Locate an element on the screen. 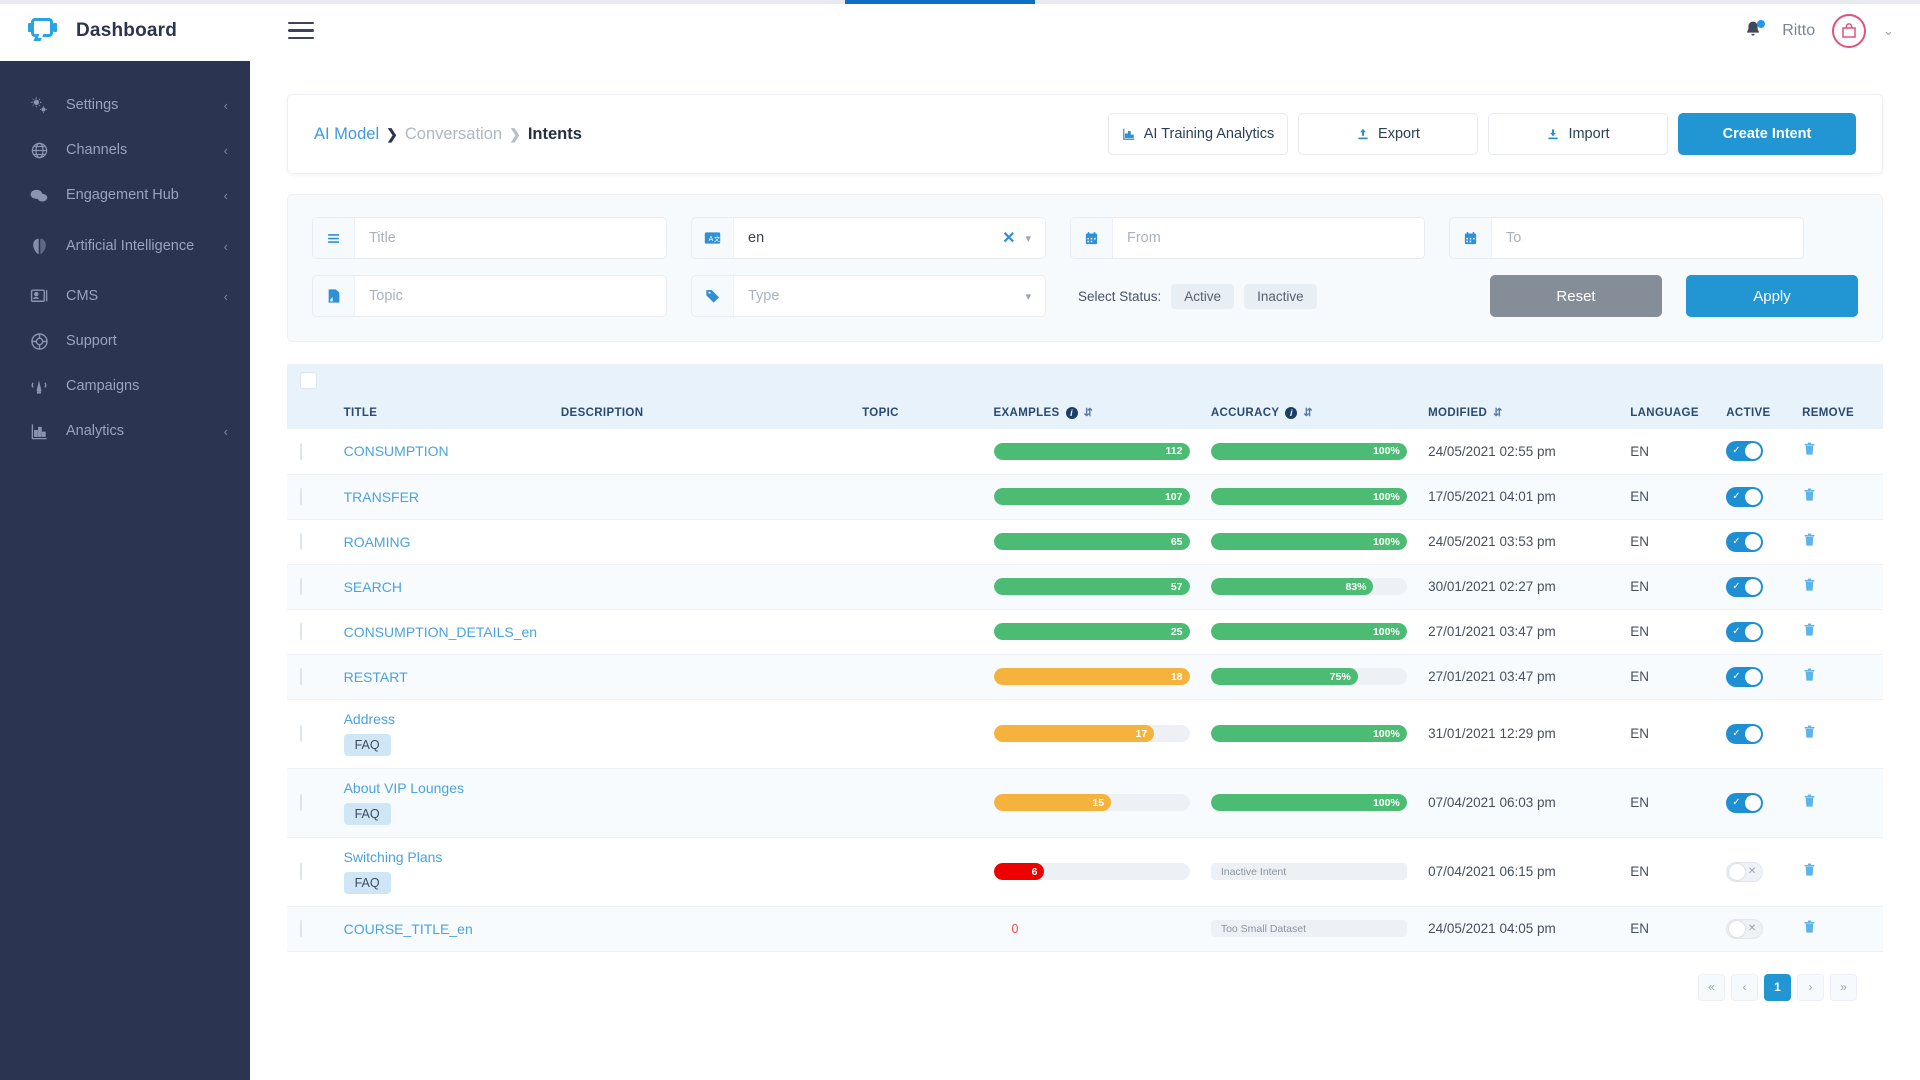 The height and width of the screenshot is (1080, 1920). reset-button: Reset is located at coordinates (1576, 296).